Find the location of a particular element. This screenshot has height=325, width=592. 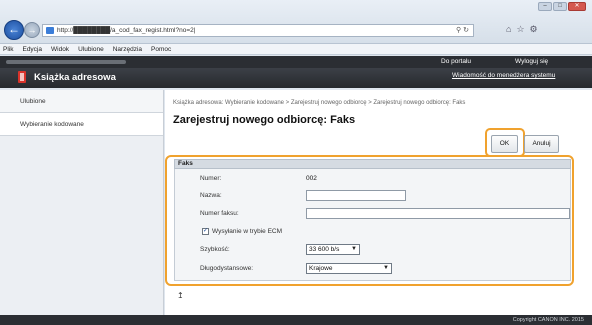

speed-label: Szybkość: is located at coordinates (215, 249).